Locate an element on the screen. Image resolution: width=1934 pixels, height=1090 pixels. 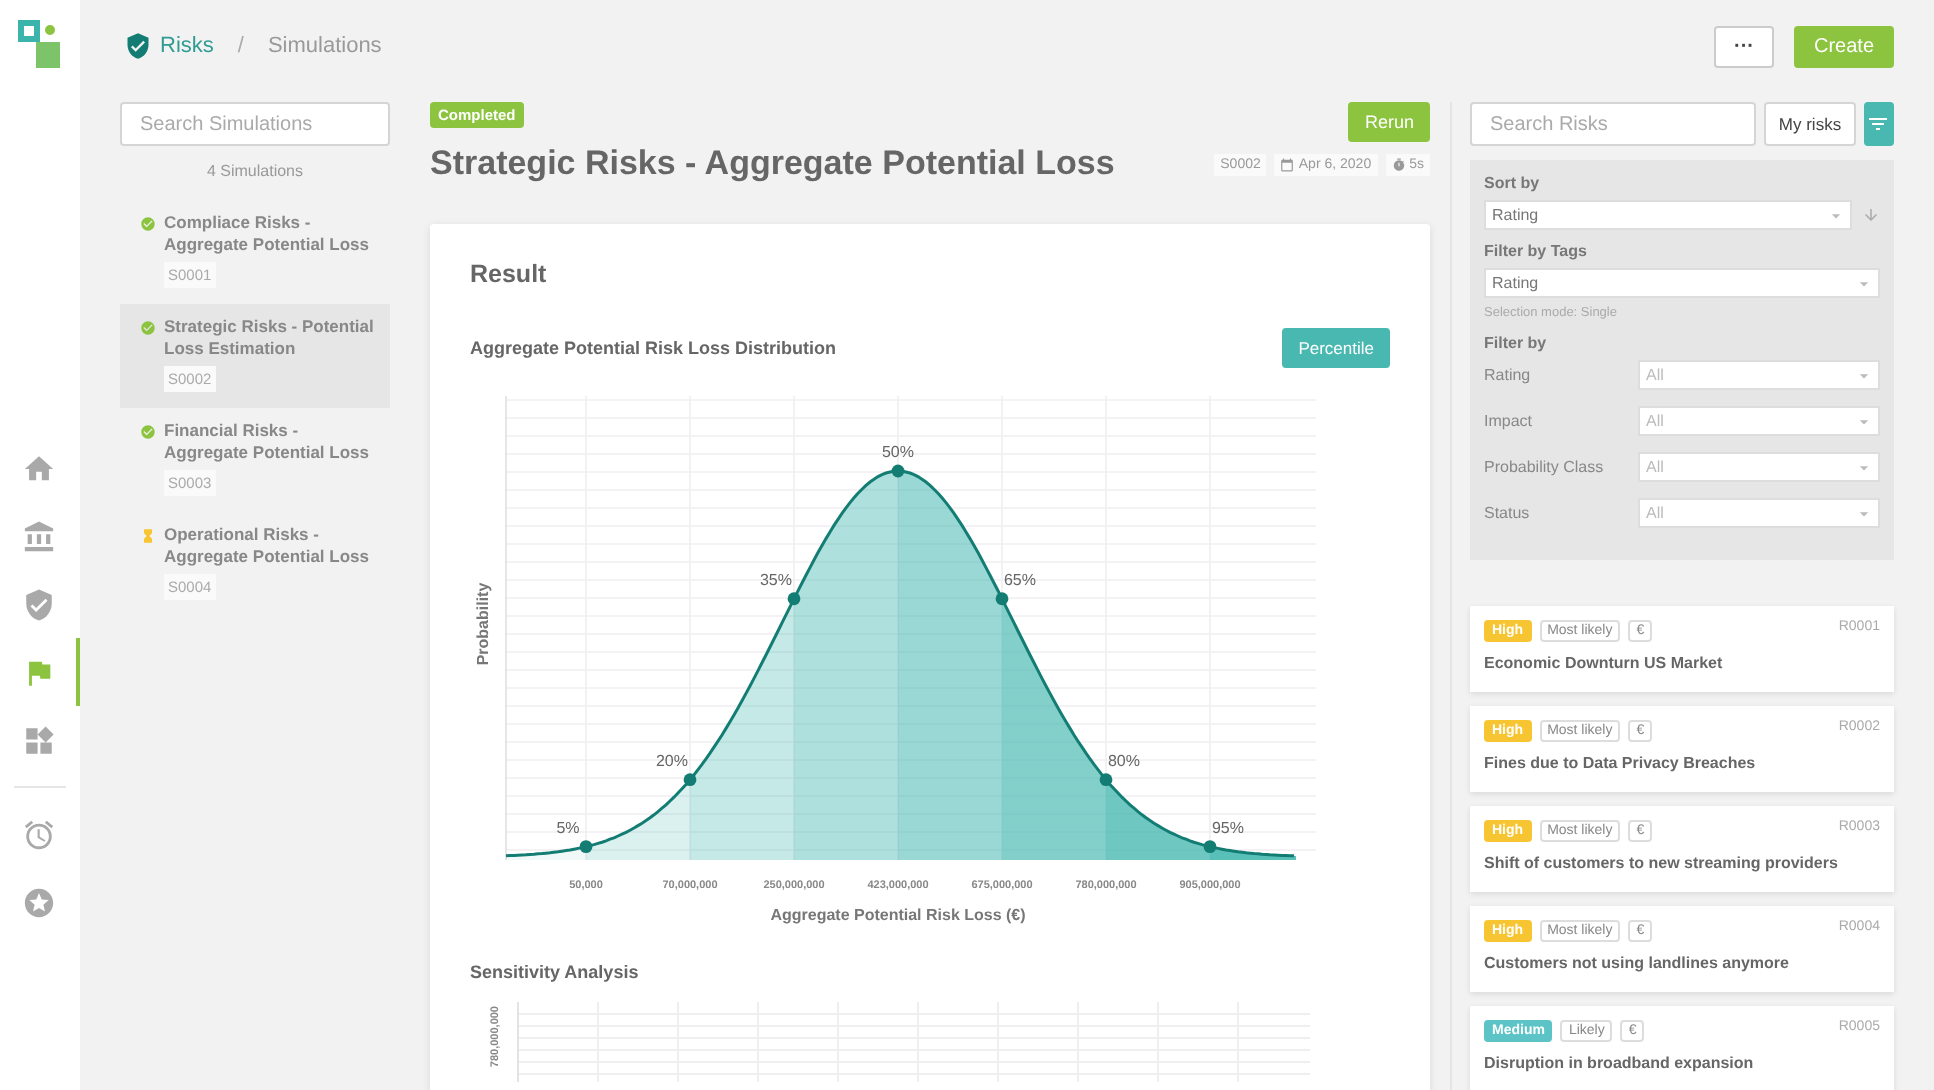
create-button: Create is located at coordinates (1843, 46).